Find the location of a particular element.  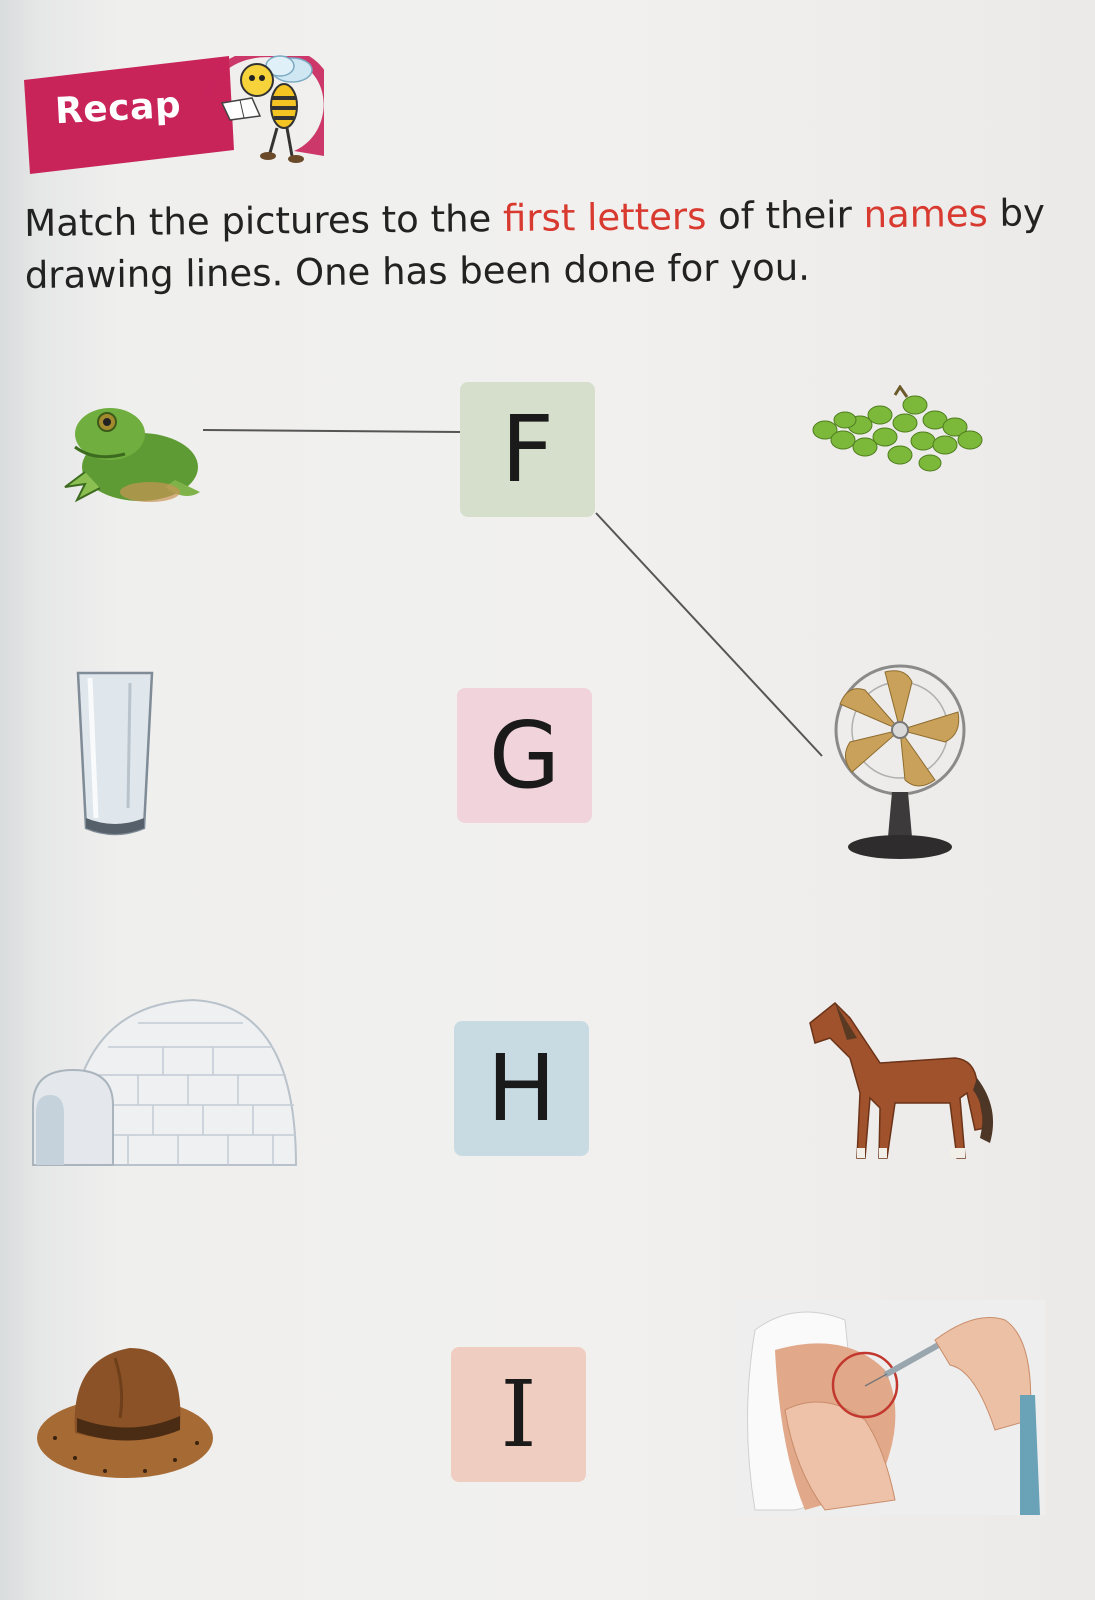

letter-box-g: G is located at coordinates (524, 755).